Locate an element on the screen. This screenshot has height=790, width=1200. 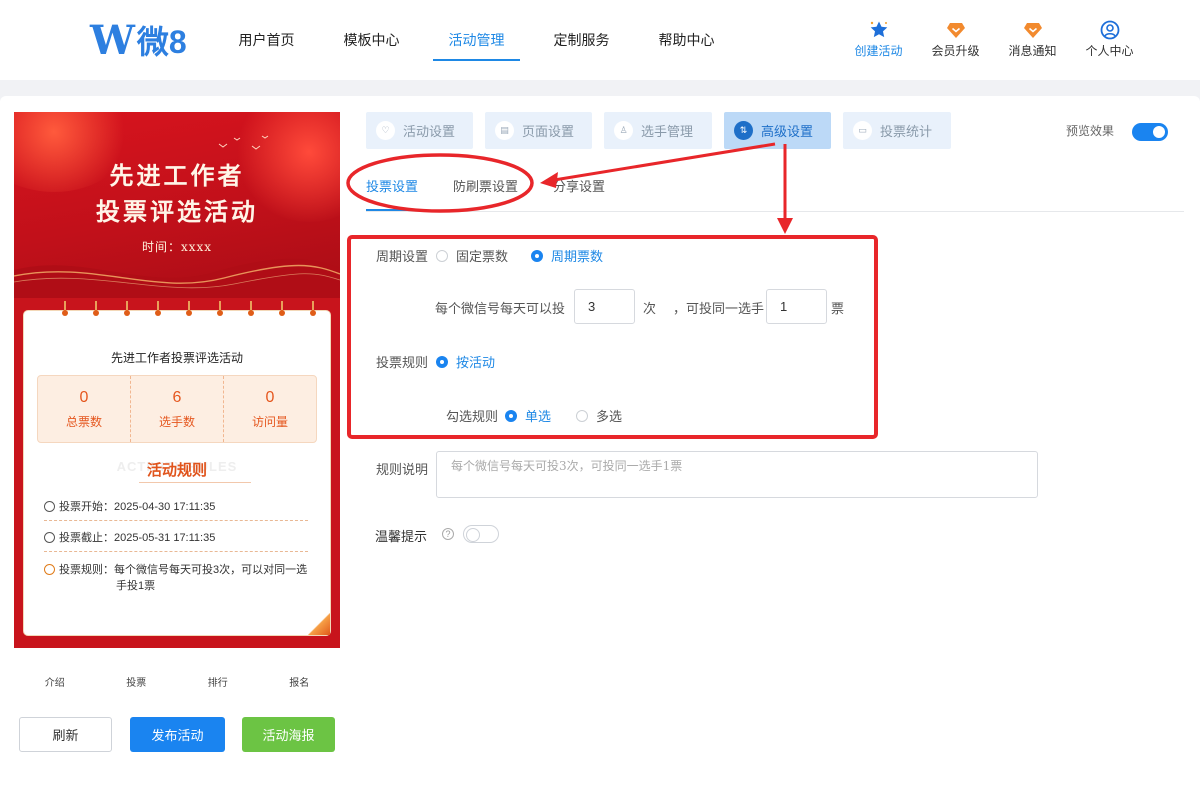
stat-value: 0 is located at coordinates (270, 397).